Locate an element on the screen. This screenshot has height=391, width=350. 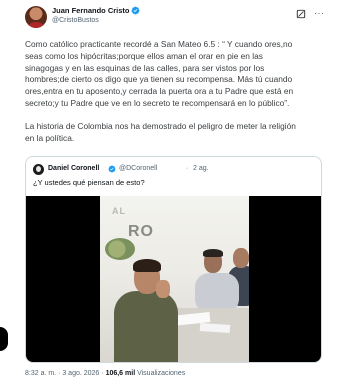
author-handle: @CristoBustos is located at coordinates (75, 20).